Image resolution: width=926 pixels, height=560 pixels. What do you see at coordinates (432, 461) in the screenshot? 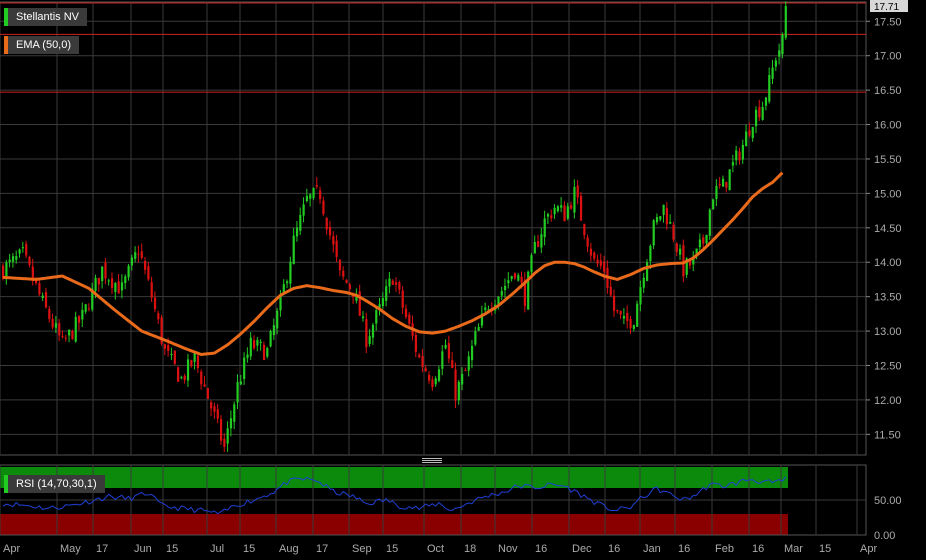
I see `panel-splitter-handle` at bounding box center [432, 461].